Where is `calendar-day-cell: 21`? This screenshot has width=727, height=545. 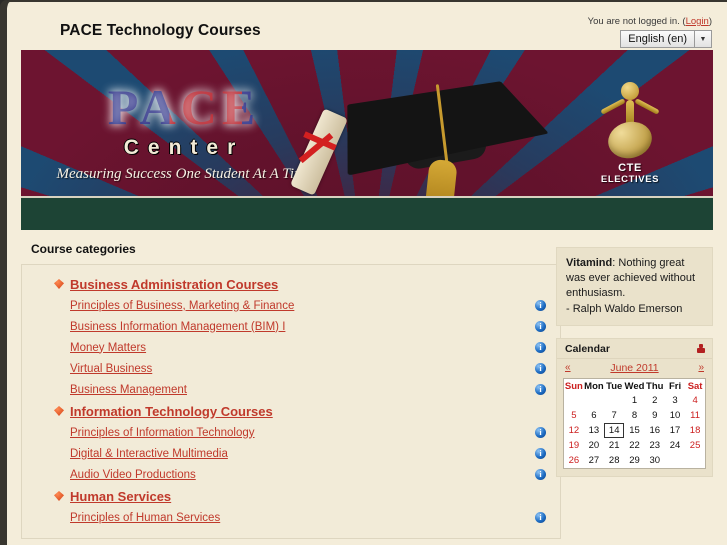 calendar-day-cell: 21 is located at coordinates (614, 445).